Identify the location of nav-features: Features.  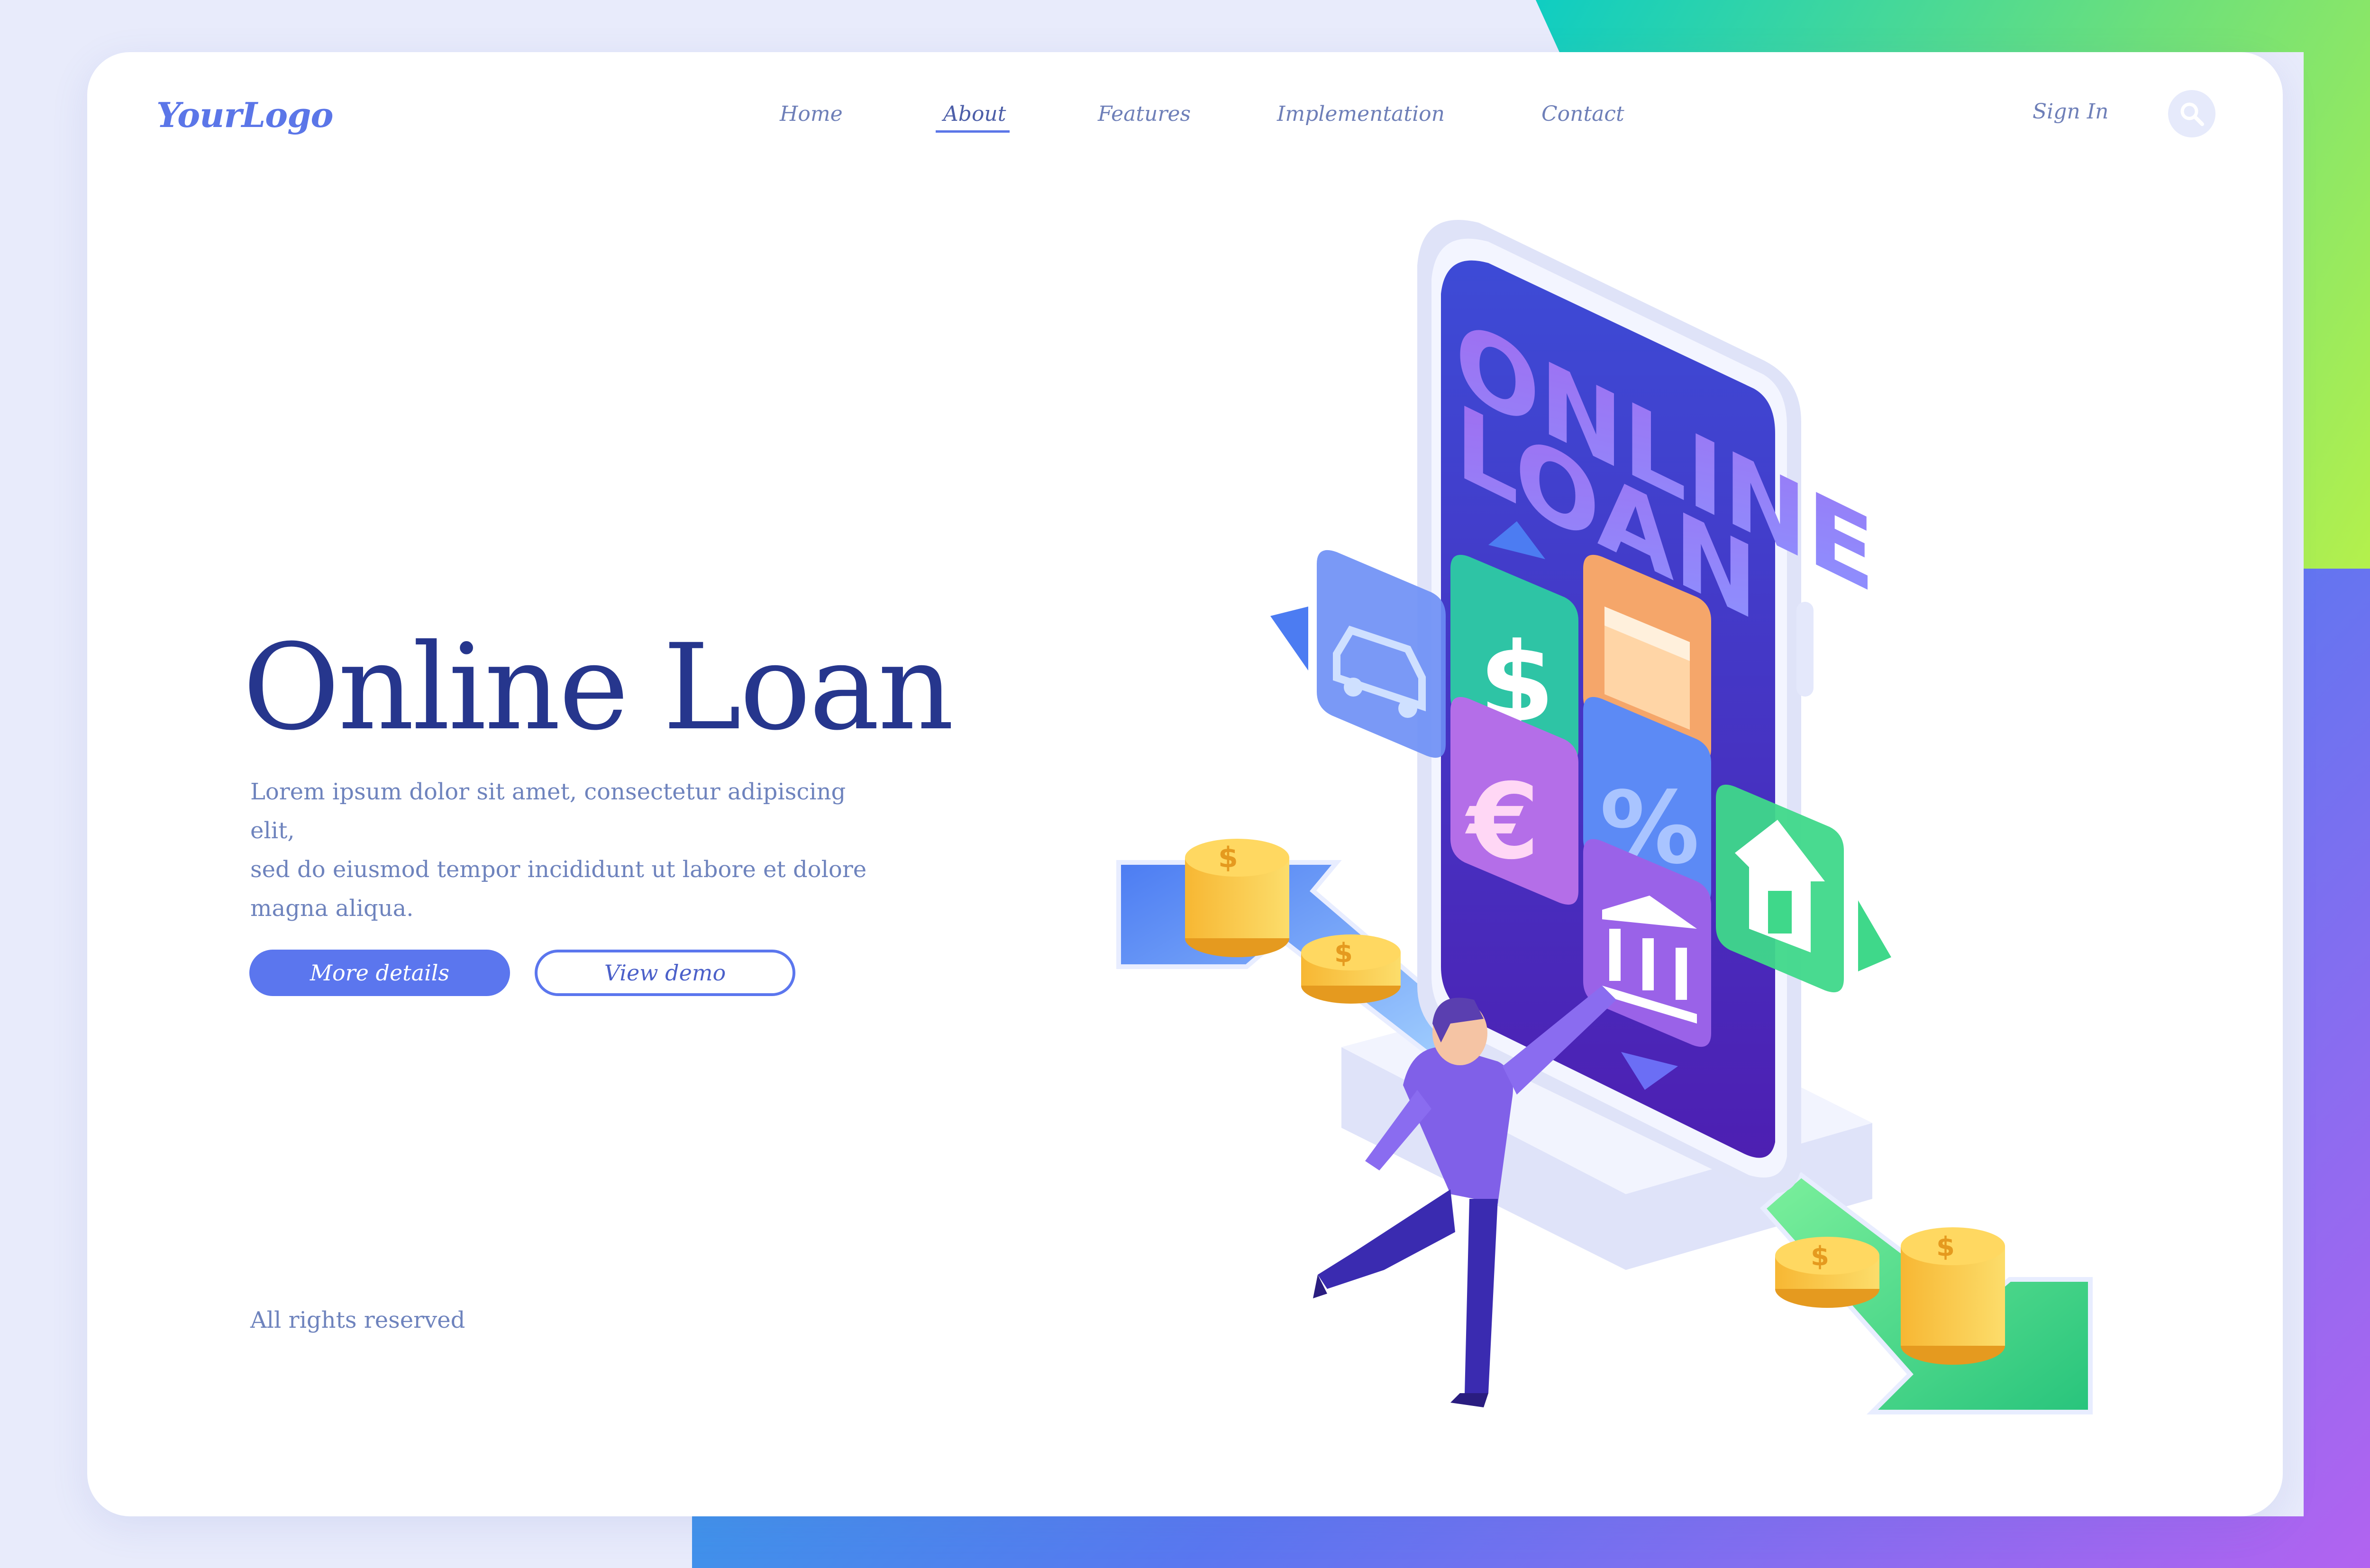
(1144, 114).